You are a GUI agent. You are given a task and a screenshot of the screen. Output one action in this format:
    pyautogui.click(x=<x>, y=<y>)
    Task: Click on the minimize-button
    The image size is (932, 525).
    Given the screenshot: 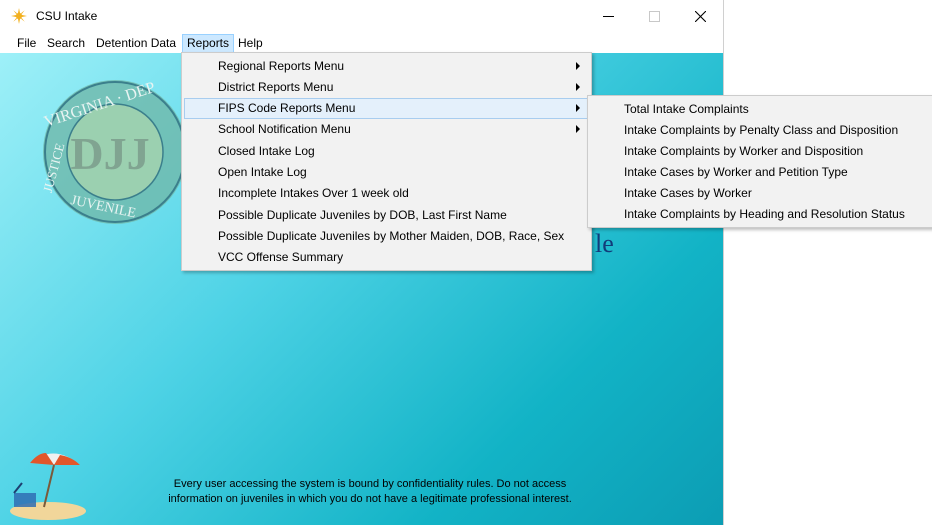 What is the action you would take?
    pyautogui.click(x=608, y=16)
    